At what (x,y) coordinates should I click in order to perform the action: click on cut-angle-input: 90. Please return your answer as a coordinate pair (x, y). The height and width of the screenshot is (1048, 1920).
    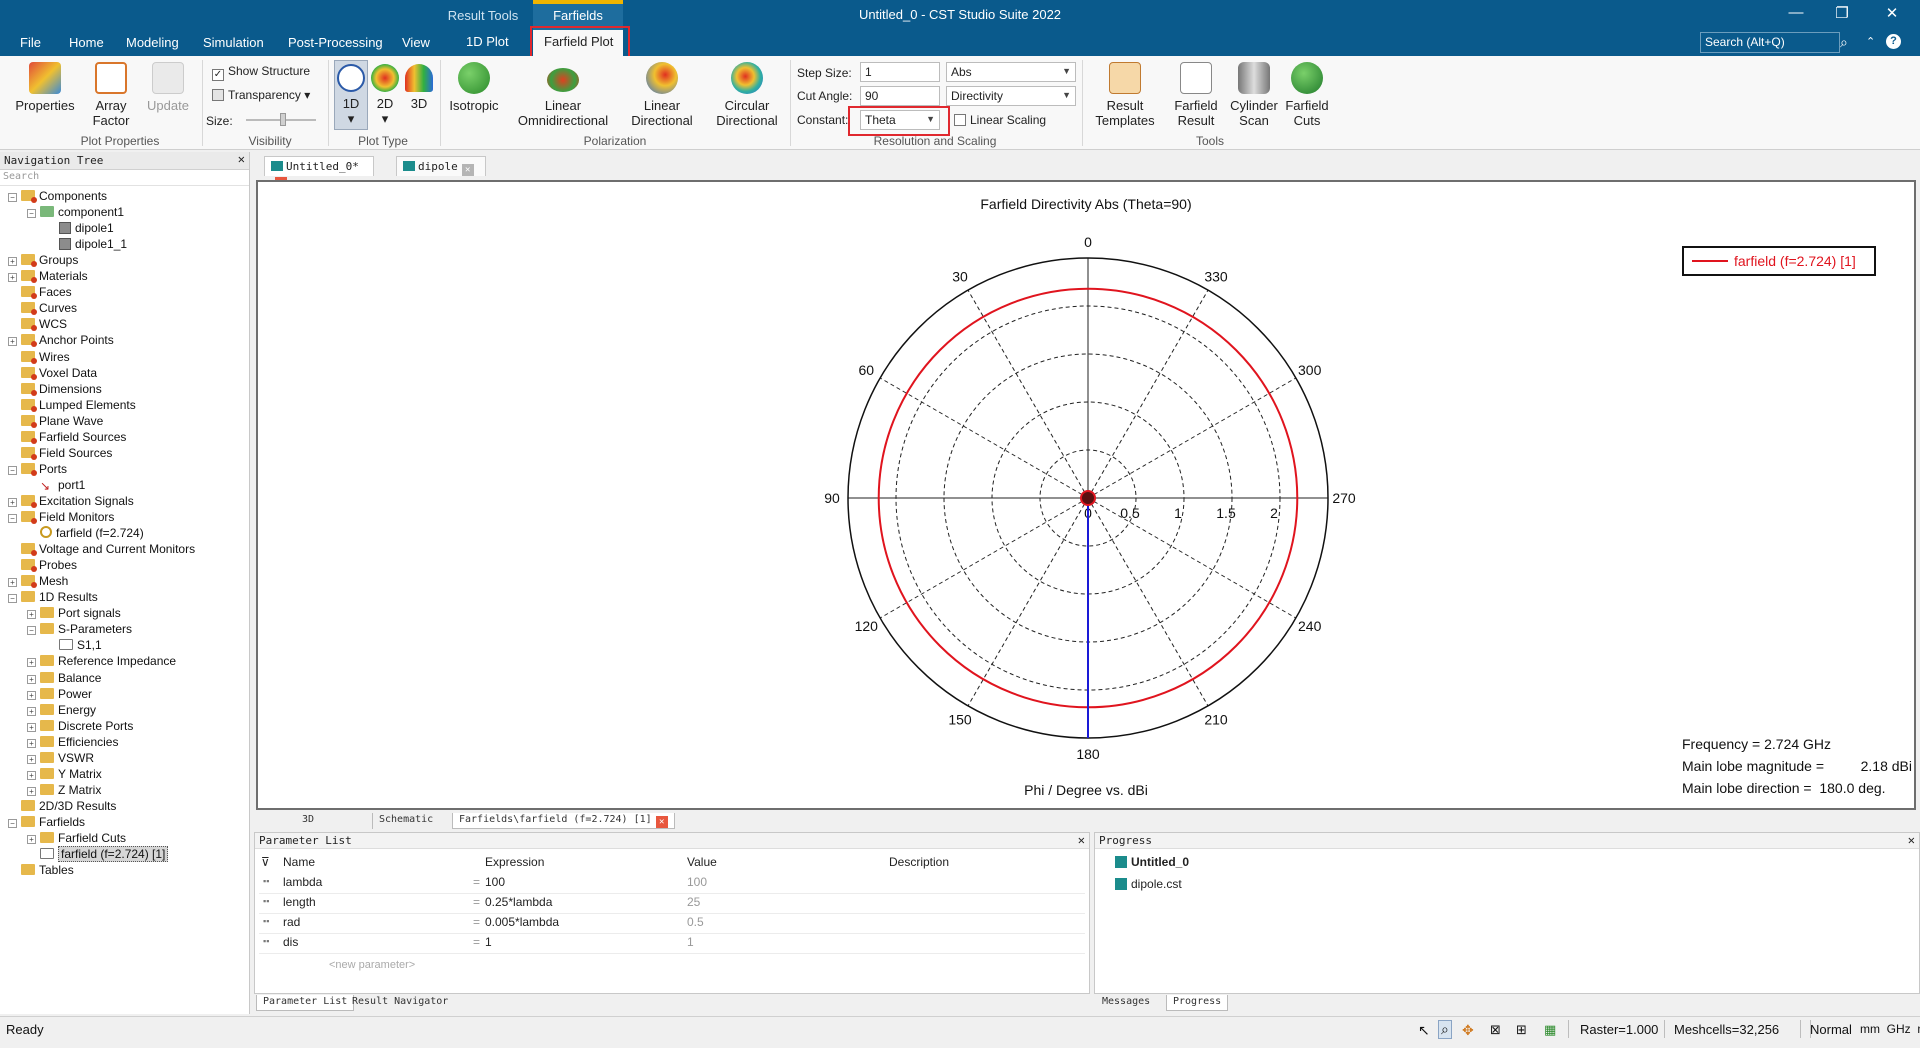
    Looking at the image, I should click on (900, 96).